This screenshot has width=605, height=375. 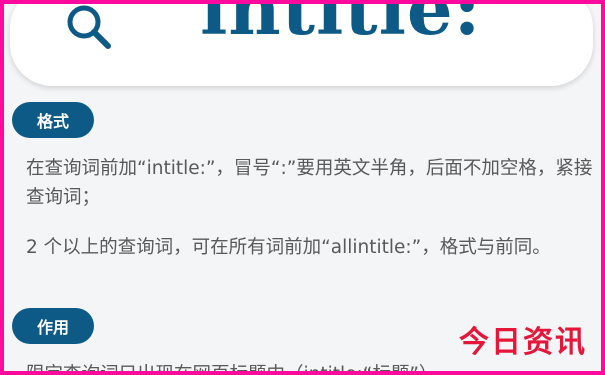 What do you see at coordinates (88, 26) in the screenshot?
I see `search-icon` at bounding box center [88, 26].